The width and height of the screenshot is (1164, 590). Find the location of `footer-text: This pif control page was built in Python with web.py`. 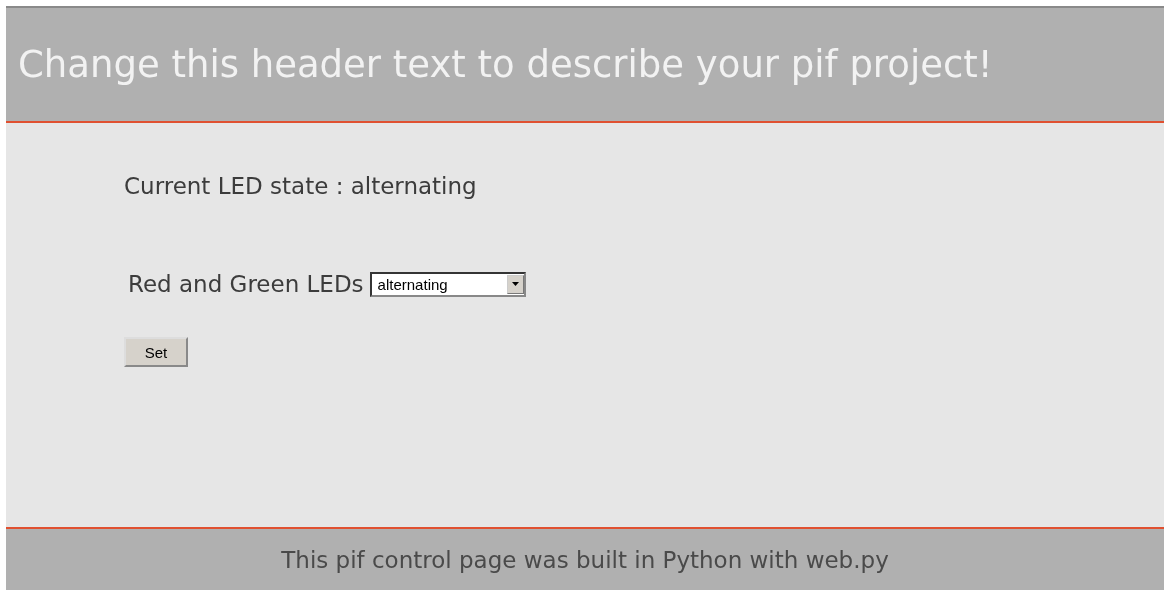

footer-text: This pif control page was built in Python with web.py is located at coordinates (585, 559).